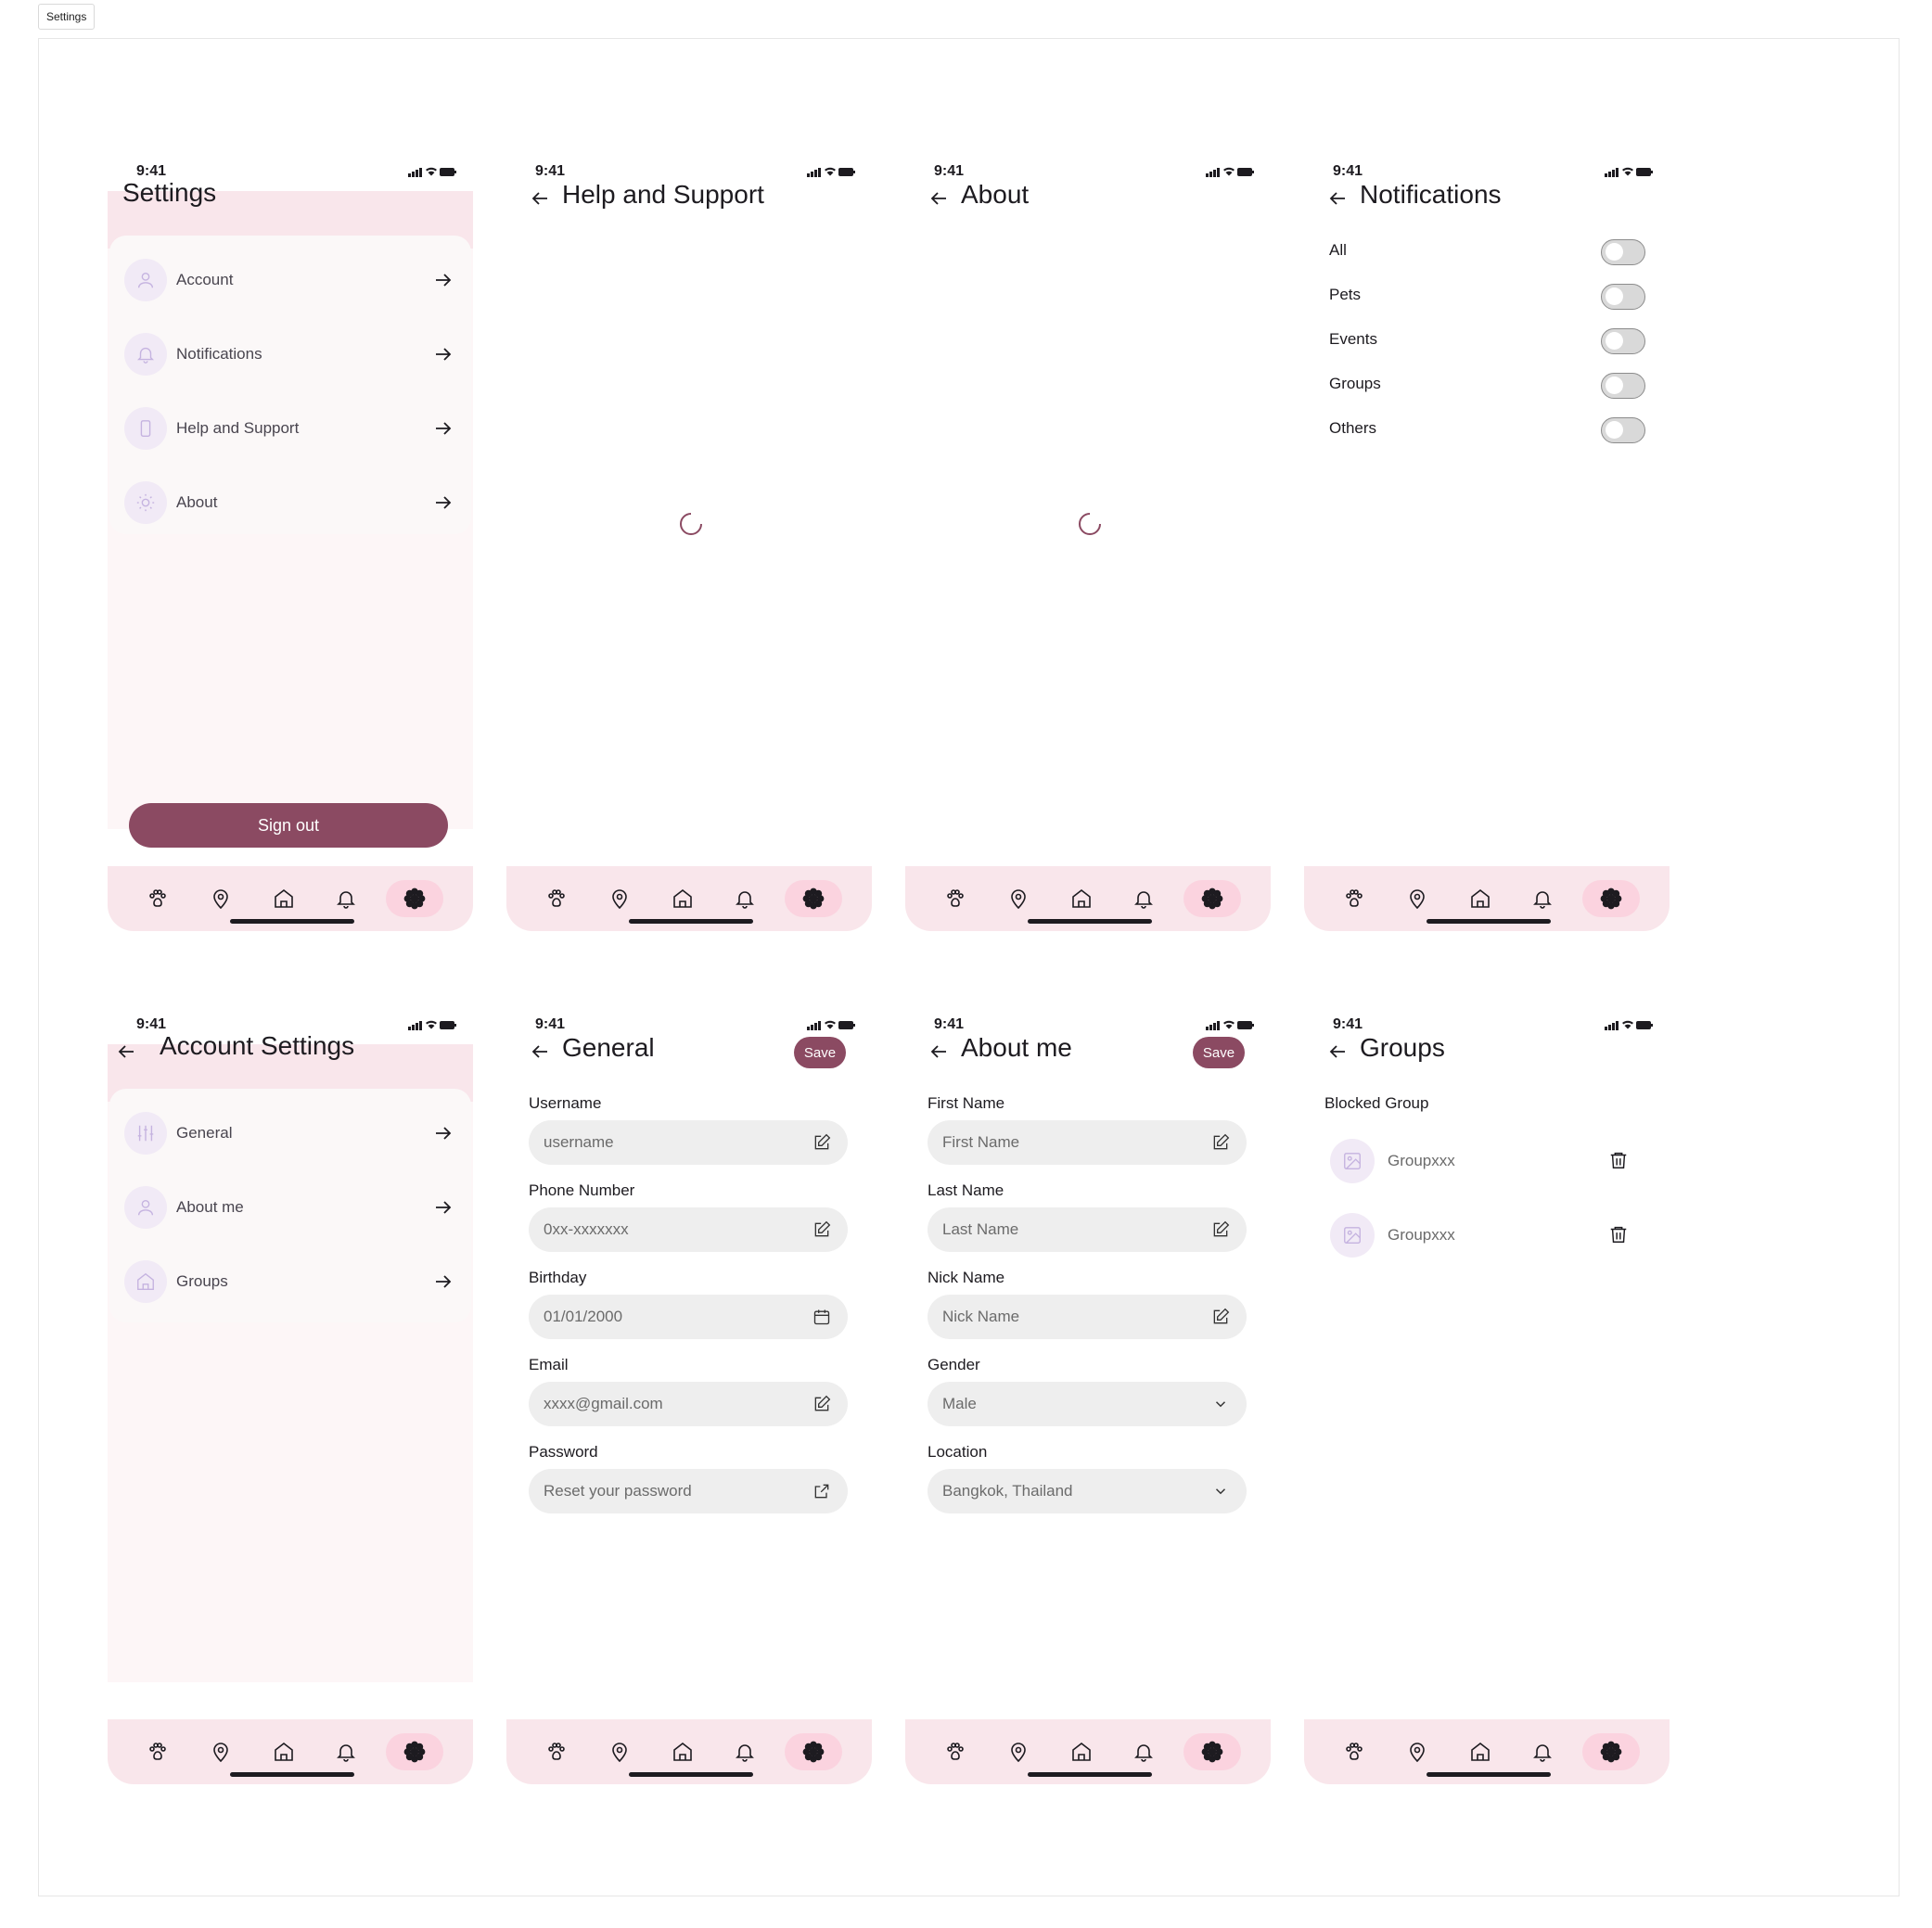 This screenshot has width=1932, height=1928. Describe the element at coordinates (1090, 1774) in the screenshot. I see `home-indicator` at that location.